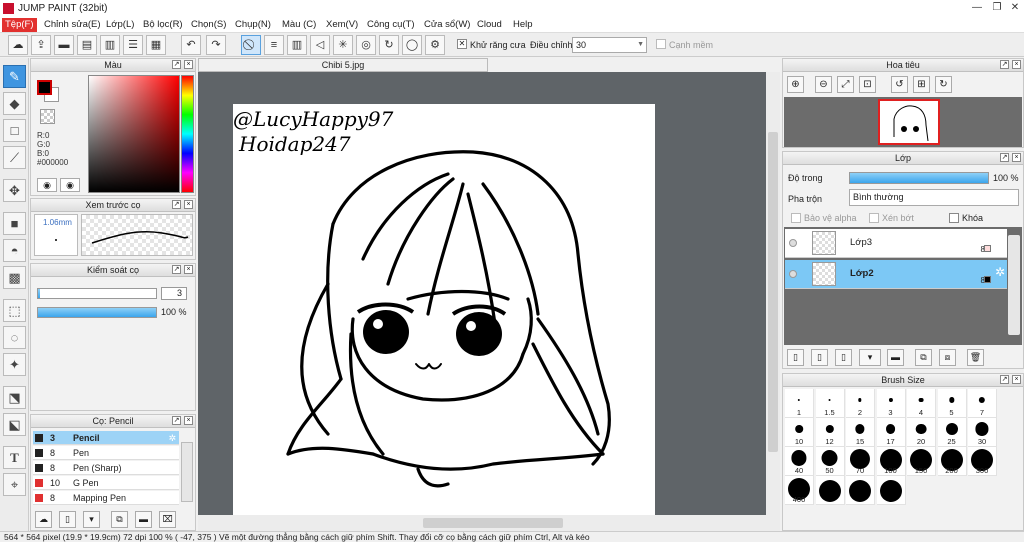  What do you see at coordinates (106, 468) in the screenshot?
I see `brush-item: 8 Pen (Sharp)` at bounding box center [106, 468].